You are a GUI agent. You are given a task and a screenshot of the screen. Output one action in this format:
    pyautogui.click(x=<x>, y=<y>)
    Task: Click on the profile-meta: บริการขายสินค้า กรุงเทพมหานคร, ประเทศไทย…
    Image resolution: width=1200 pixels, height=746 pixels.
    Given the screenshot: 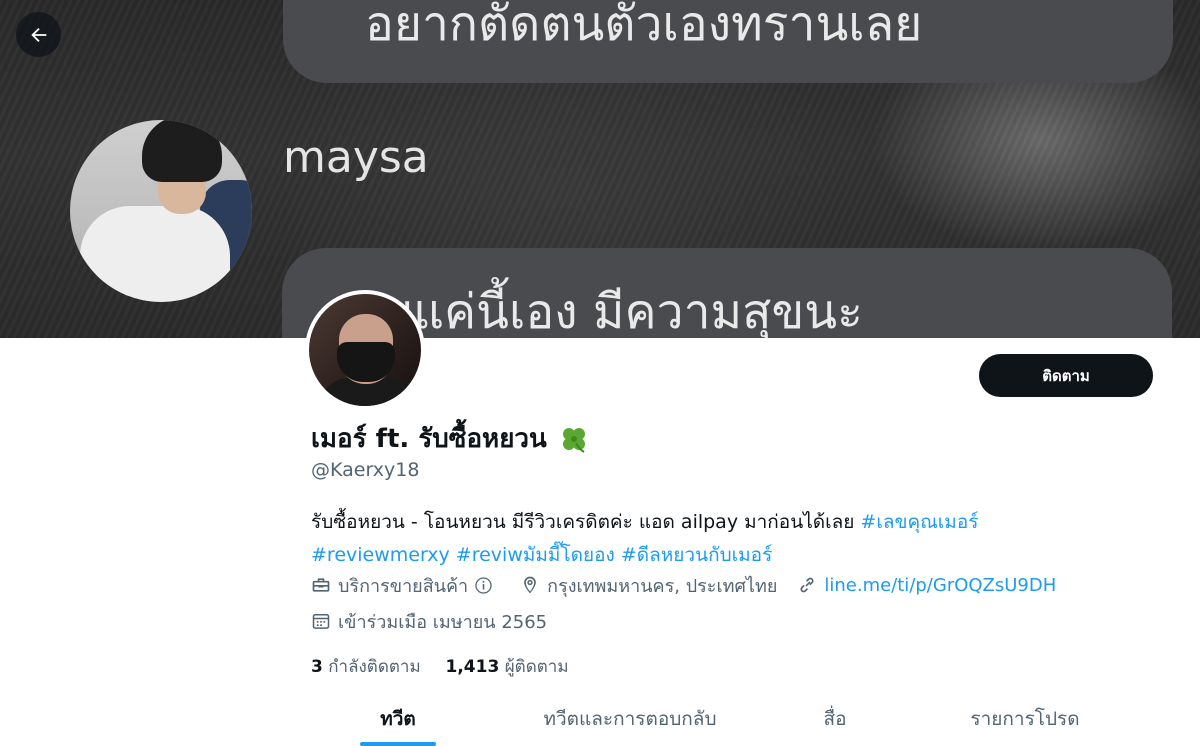 What is the action you would take?
    pyautogui.click(x=693, y=585)
    